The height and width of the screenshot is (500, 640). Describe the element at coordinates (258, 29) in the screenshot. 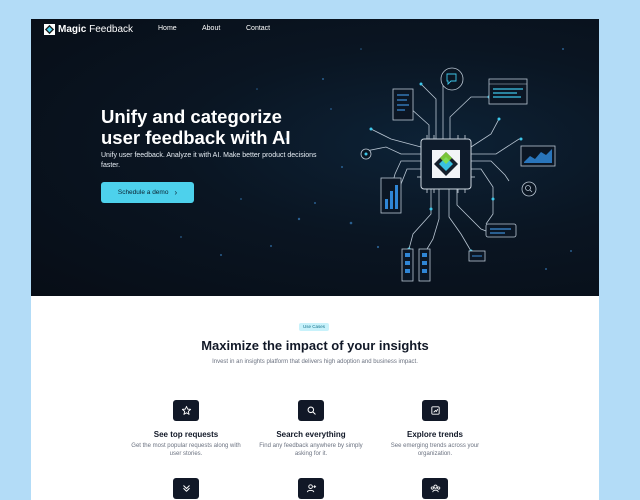

I see `nav-link-contact: Contact` at that location.